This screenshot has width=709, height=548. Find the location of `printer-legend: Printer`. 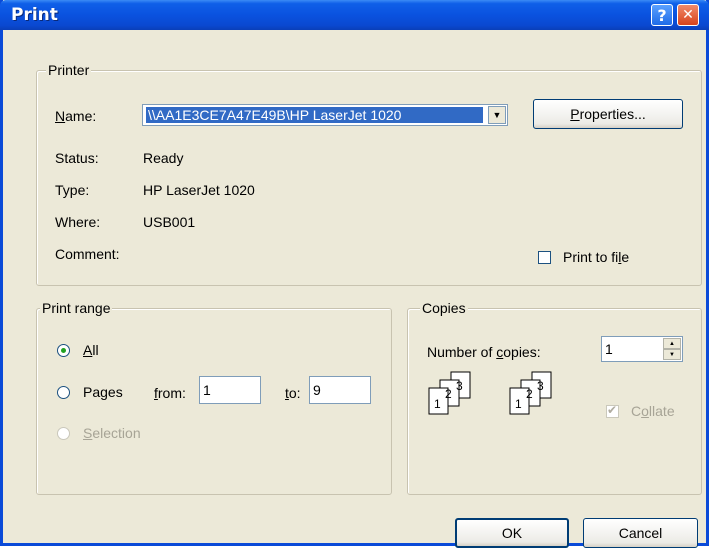

printer-legend: Printer is located at coordinates (69, 70).